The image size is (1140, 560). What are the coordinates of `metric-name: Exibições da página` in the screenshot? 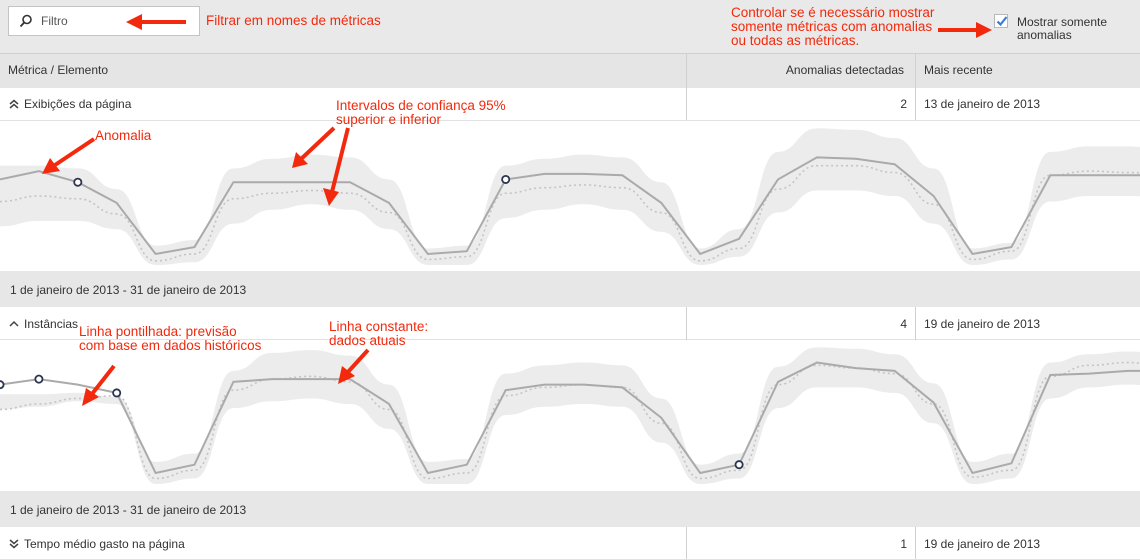 It's located at (78, 104).